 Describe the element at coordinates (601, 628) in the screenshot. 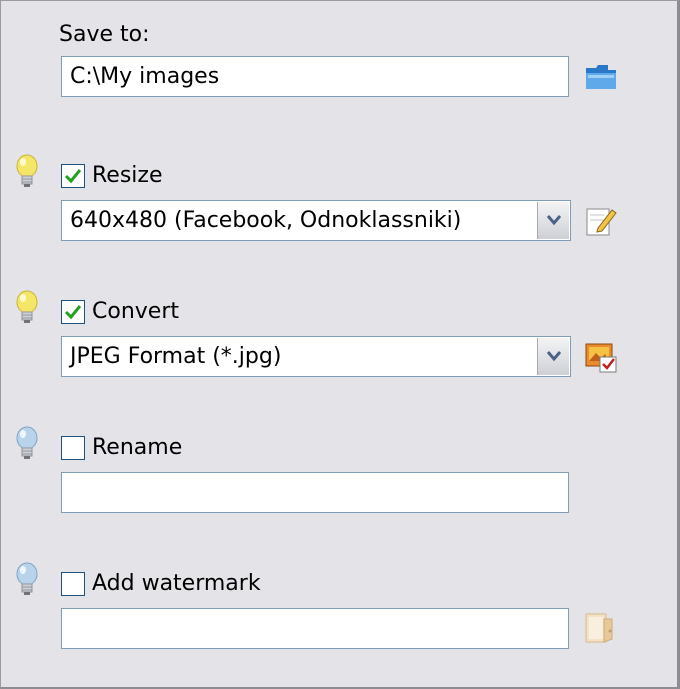

I see `watermark-browse-icon` at that location.